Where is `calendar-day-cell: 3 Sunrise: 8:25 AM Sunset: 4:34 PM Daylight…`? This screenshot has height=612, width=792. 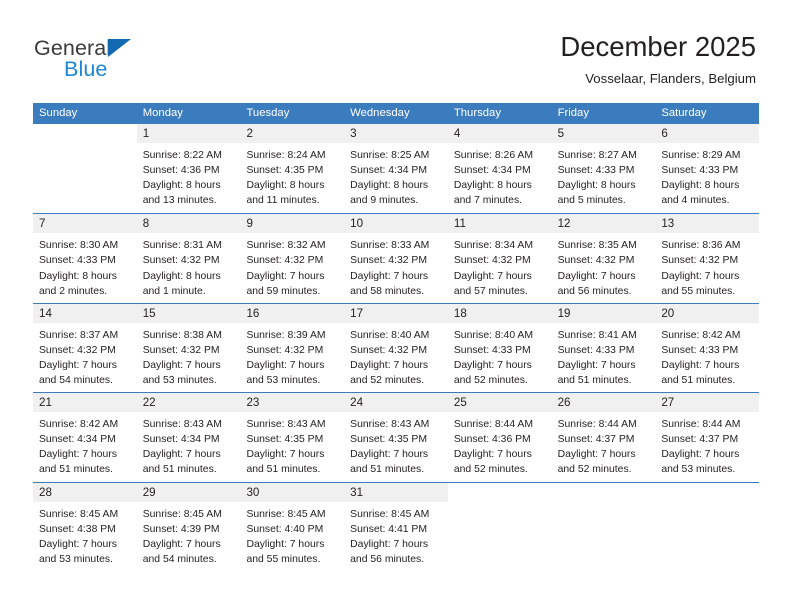 calendar-day-cell: 3 Sunrise: 8:25 AM Sunset: 4:34 PM Daylight… is located at coordinates (396, 169).